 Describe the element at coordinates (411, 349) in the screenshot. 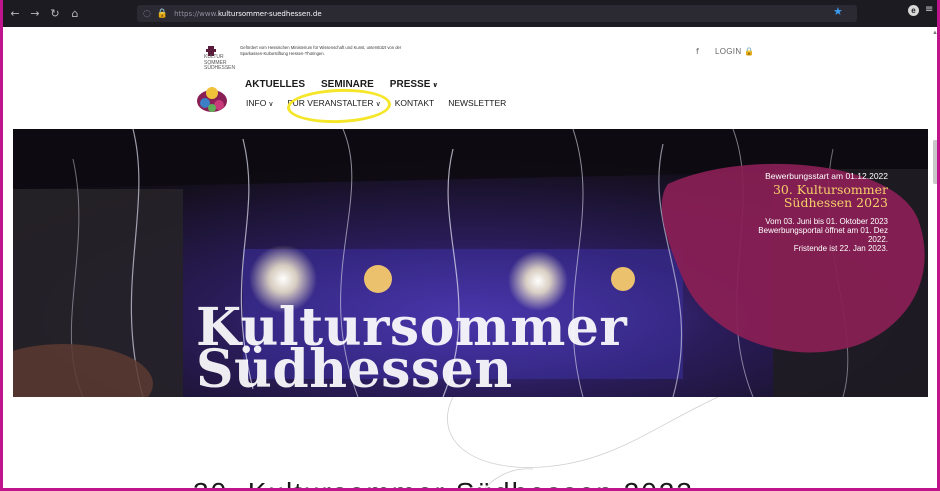

I see `hero-title: Kultursommer Südhessen` at that location.